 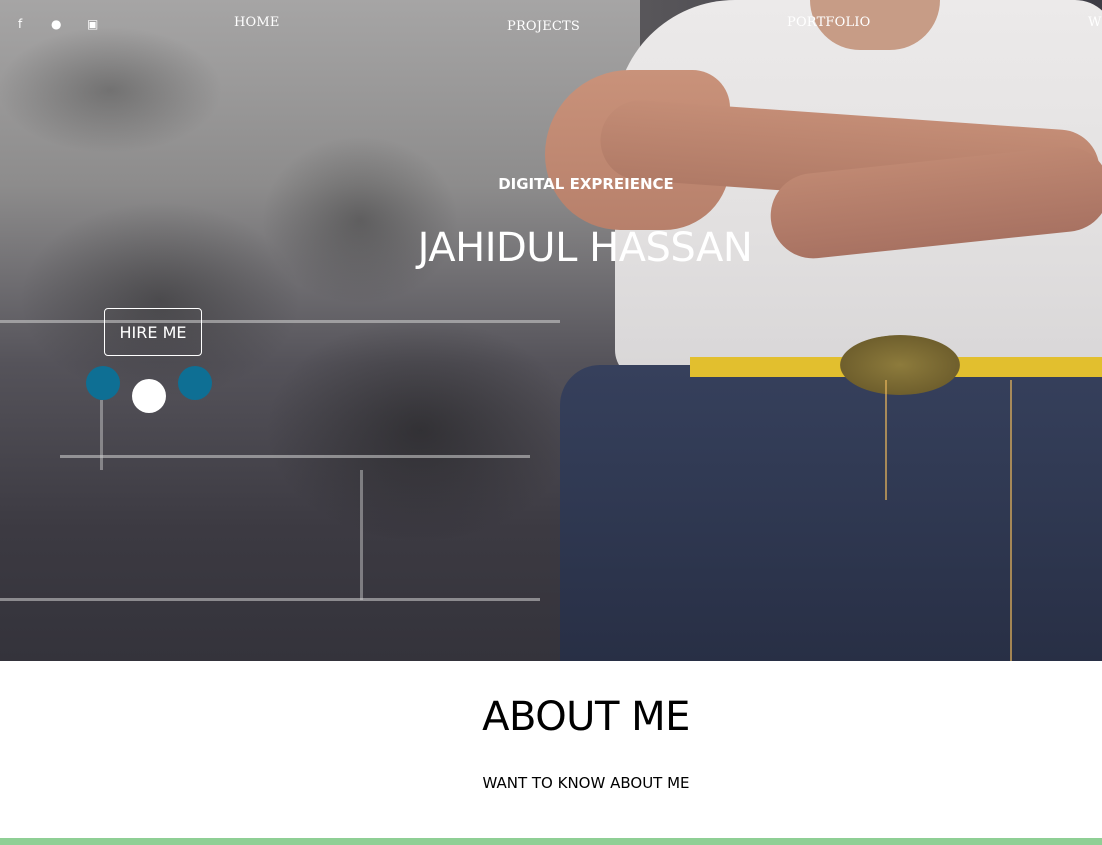 I want to click on section-divider-bar, so click(x=551, y=841).